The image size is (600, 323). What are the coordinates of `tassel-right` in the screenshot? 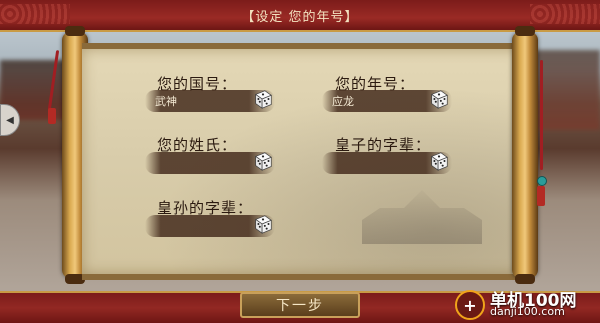 It's located at (541, 196).